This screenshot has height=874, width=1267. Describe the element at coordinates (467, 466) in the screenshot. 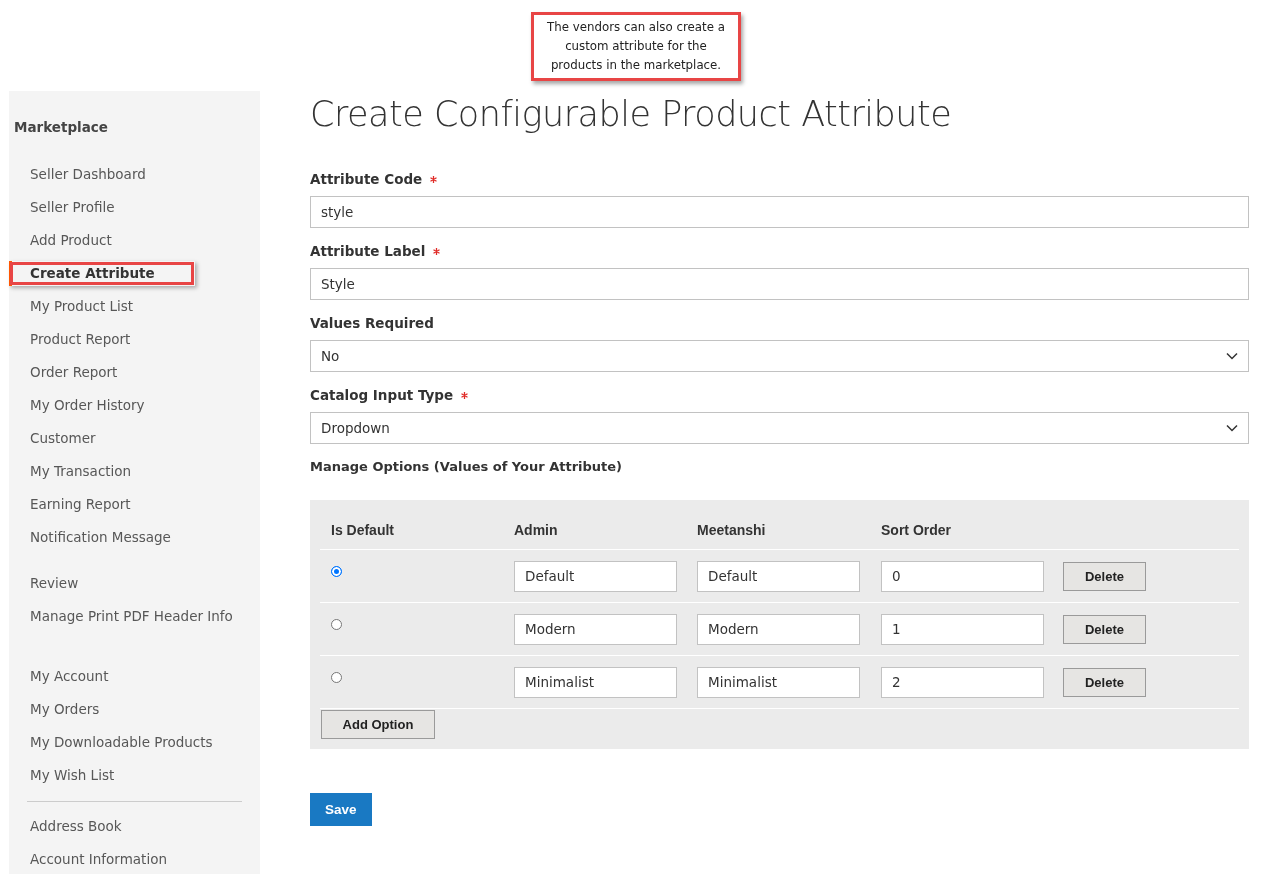

I see `section-heading: Manage Options (Values of Your Attribute)` at that location.